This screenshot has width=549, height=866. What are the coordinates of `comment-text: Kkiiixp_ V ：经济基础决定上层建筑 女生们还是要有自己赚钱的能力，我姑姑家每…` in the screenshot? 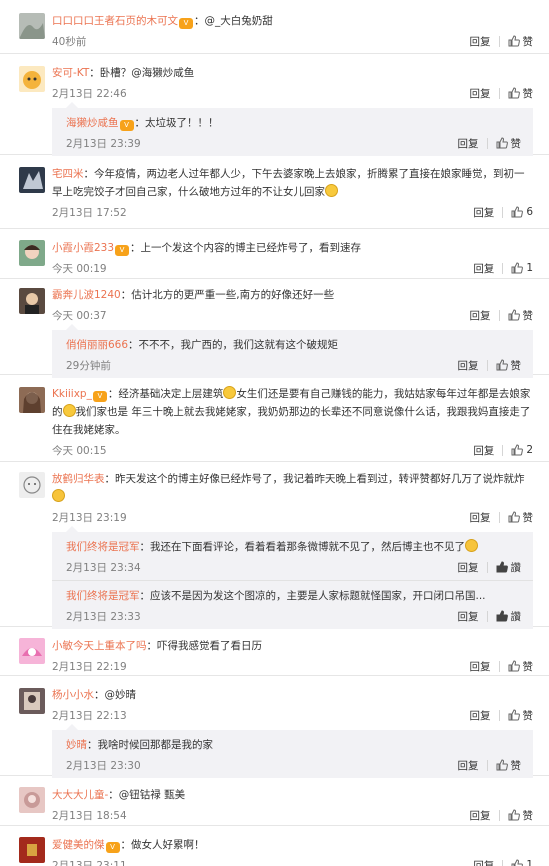 It's located at (292, 412).